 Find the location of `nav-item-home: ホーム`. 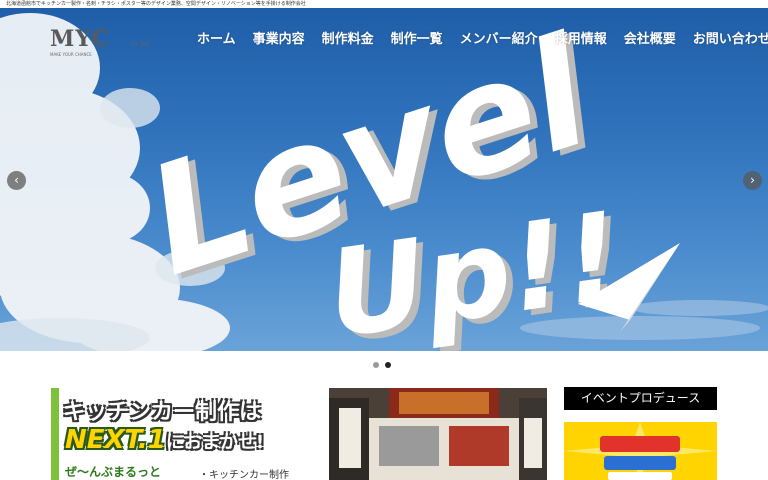

nav-item-home: ホーム is located at coordinates (216, 37).